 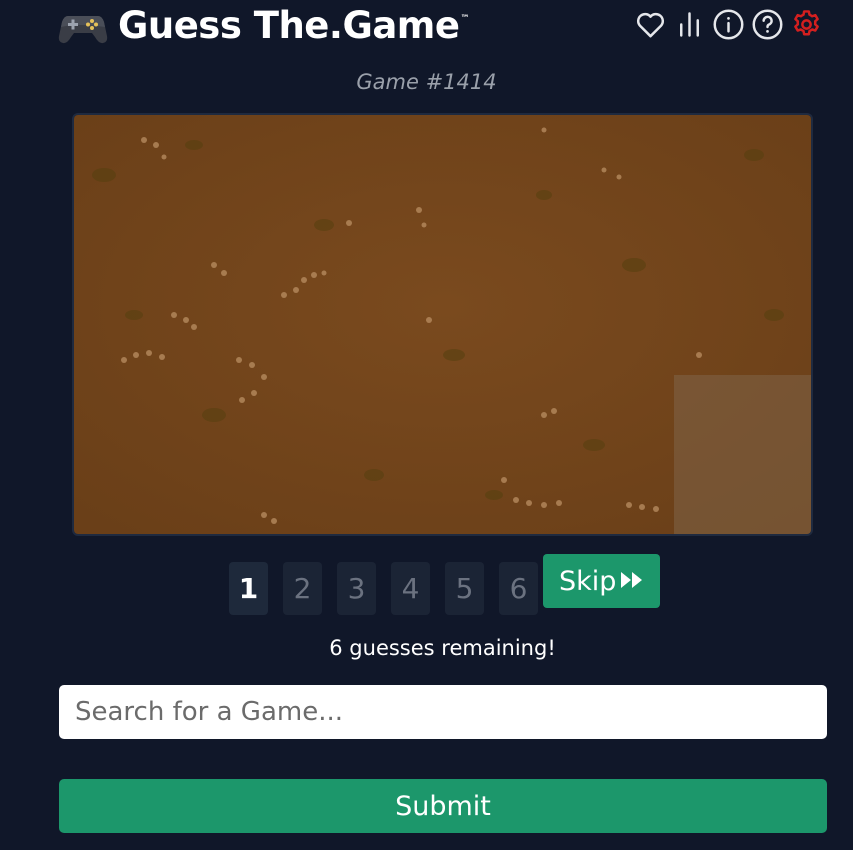 I want to click on fast-forward-icon, so click(x=632, y=581).